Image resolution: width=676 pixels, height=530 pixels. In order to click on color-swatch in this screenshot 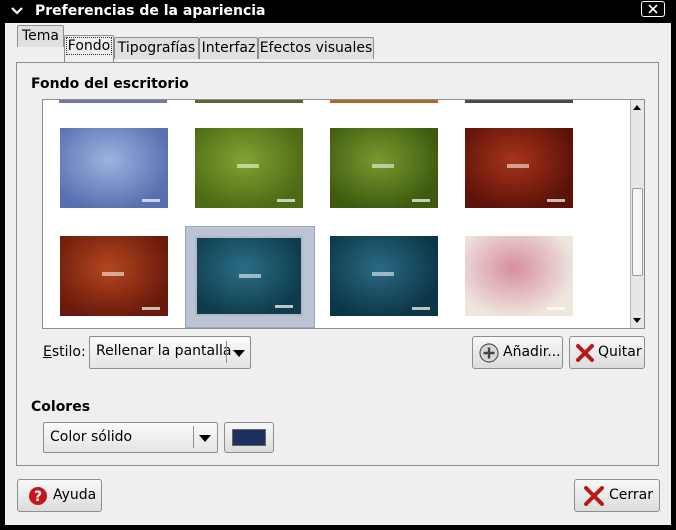, I will do `click(249, 437)`.